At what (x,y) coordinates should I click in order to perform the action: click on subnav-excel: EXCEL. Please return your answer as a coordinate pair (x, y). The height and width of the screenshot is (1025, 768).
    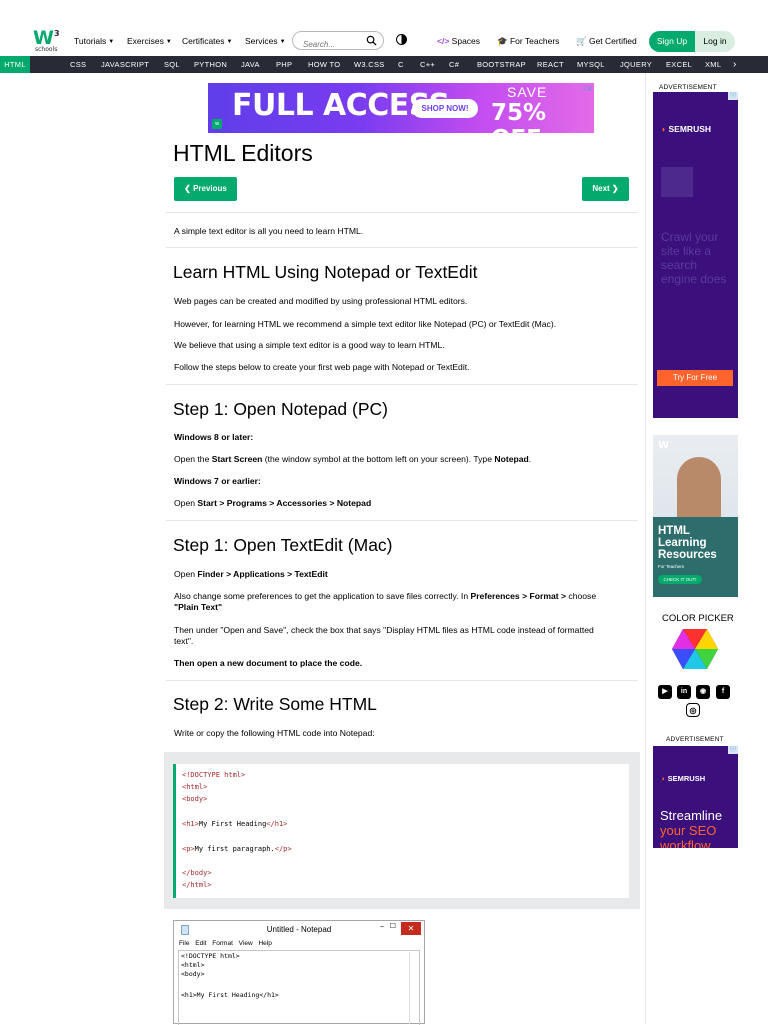
    Looking at the image, I should click on (679, 64).